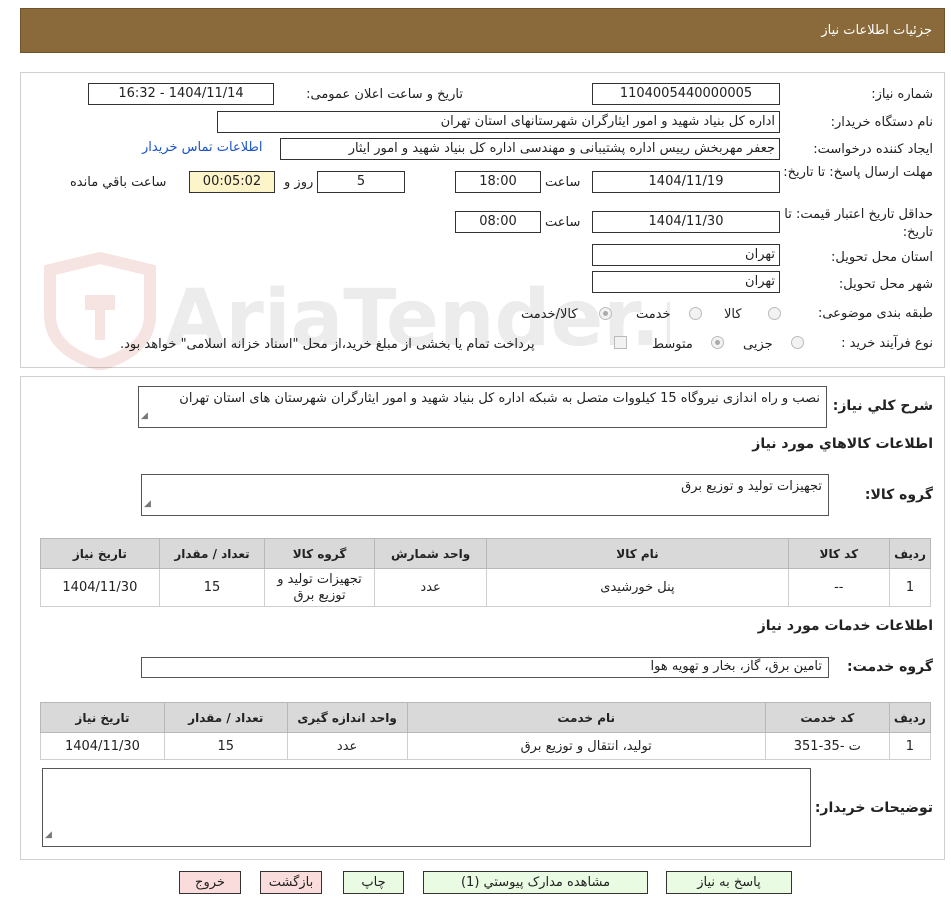  Describe the element at coordinates (875, 313) in the screenshot. I see `category-label: طبقه بندی موضوعی:` at that location.